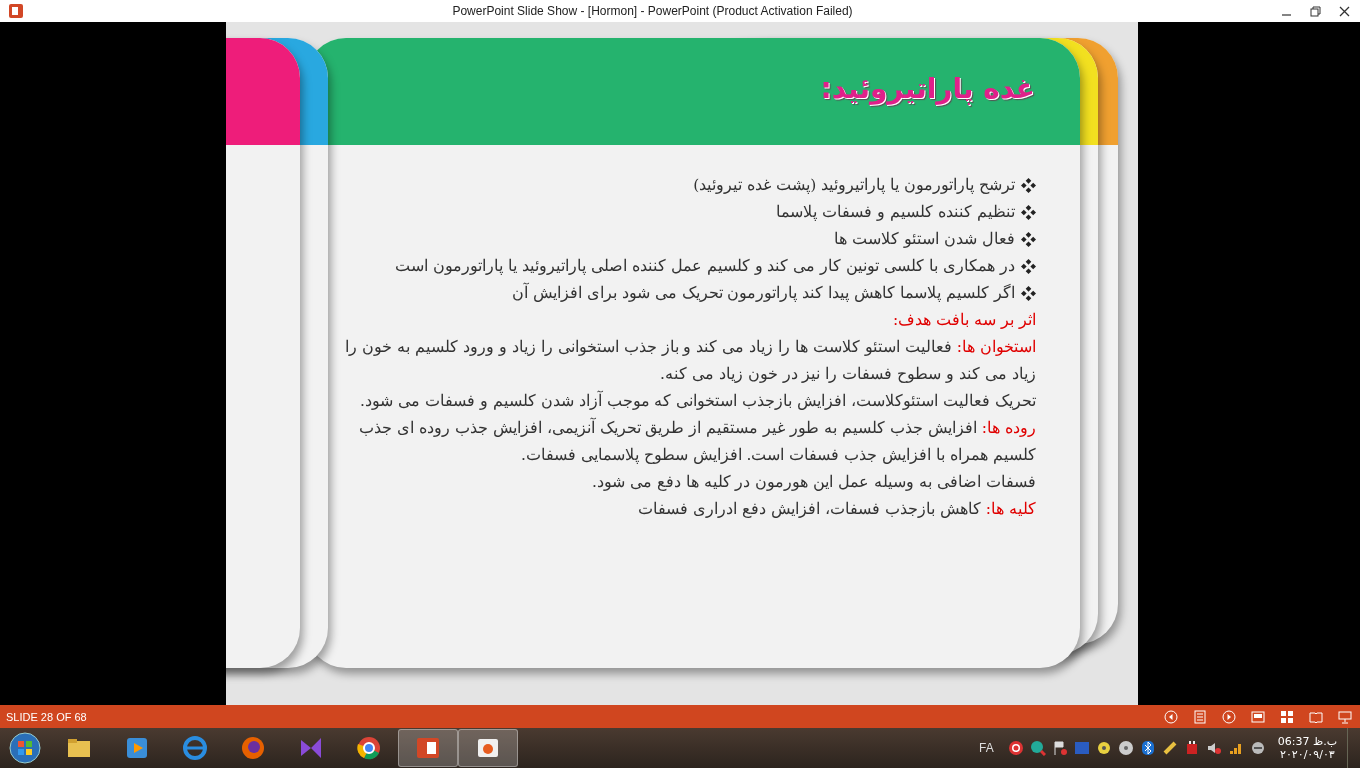  Describe the element at coordinates (836, 509) in the screenshot. I see `paragraph-text: کلیه ها: کاهش بازجذب فسفات، افزایش دفع ادراری فسفات` at that location.